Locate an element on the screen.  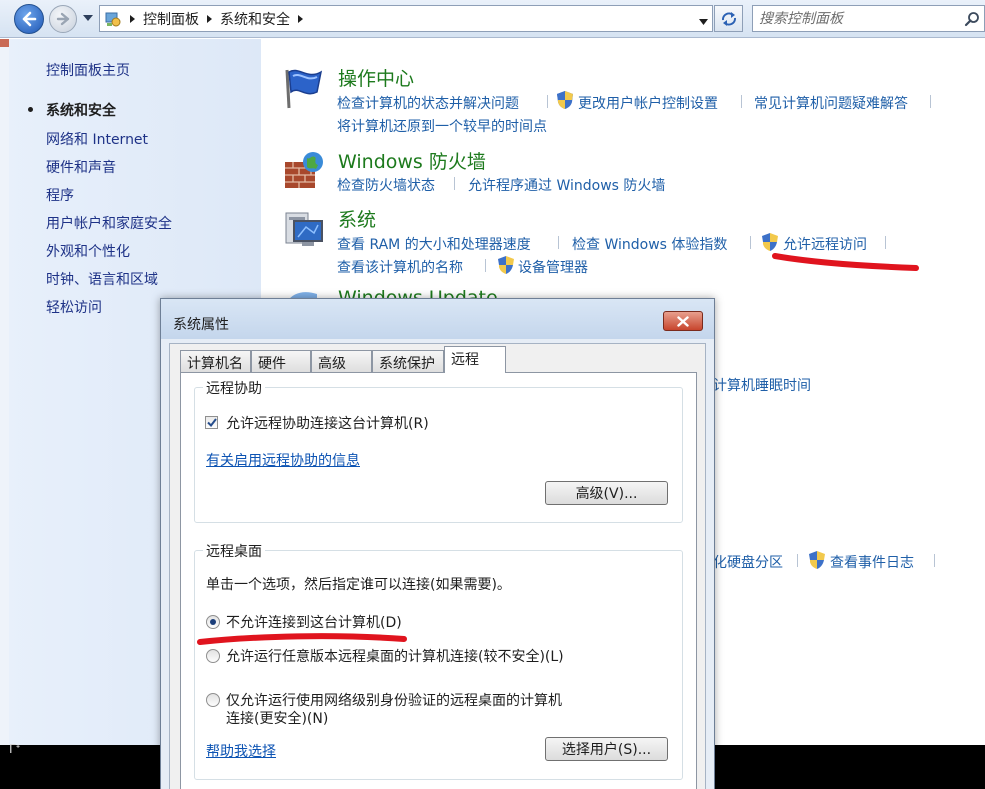
sidebar-item-clock-region: 时钟、语言和区域 is located at coordinates (102, 279).